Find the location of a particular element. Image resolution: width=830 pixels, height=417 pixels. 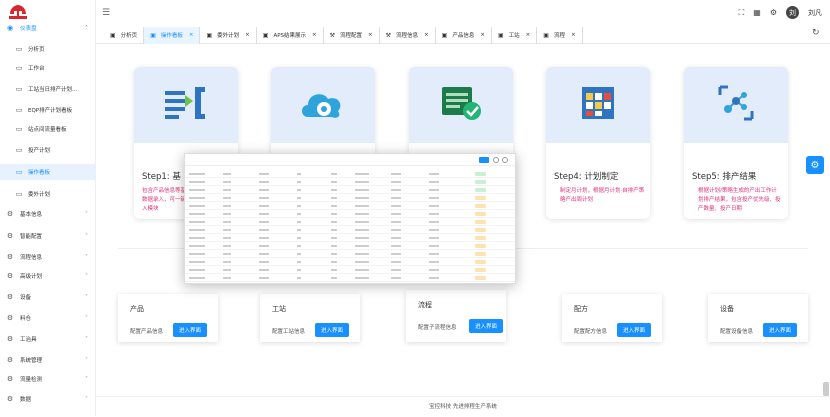

sidebar-item: ⚙ 流量检测 ˅ is located at coordinates (48, 379).